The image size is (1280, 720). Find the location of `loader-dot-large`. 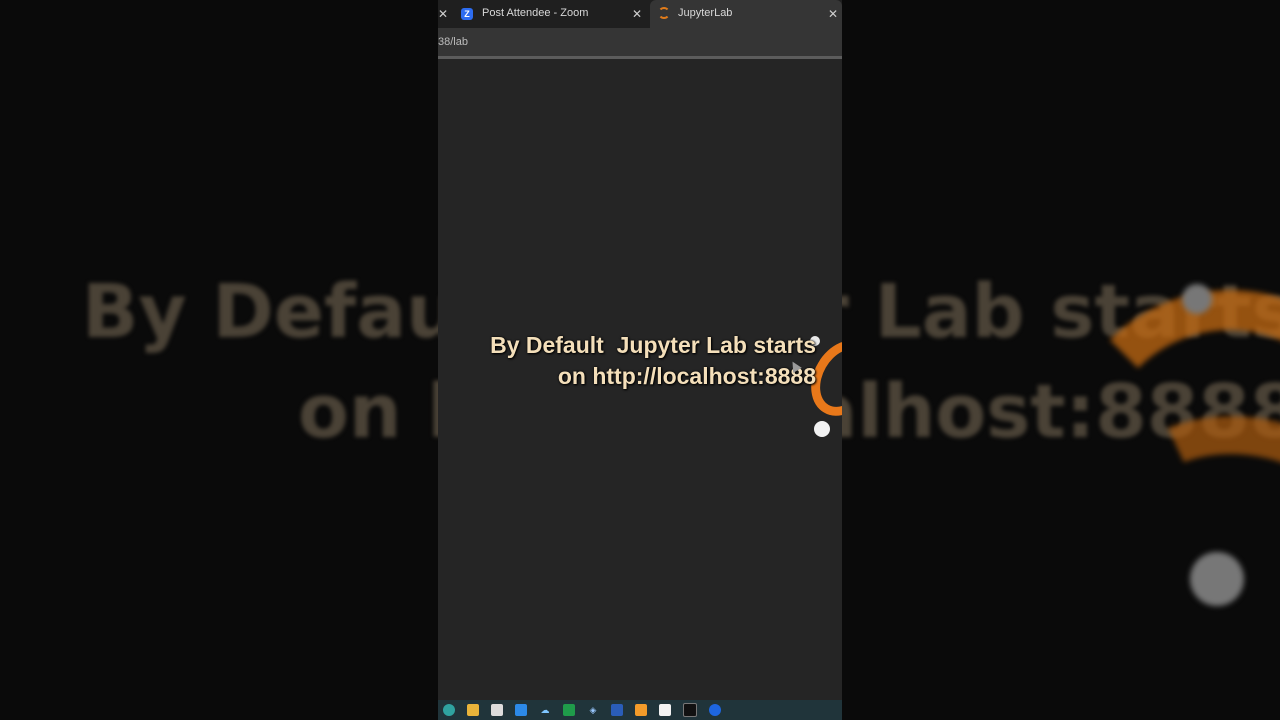

loader-dot-large is located at coordinates (822, 429).